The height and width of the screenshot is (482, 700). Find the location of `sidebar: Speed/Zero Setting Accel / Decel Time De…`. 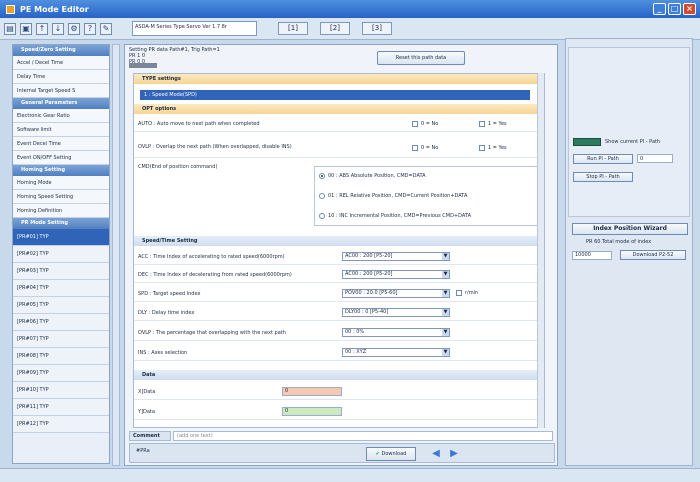

sidebar: Speed/Zero Setting Accel / Decel Time De… is located at coordinates (61, 254).